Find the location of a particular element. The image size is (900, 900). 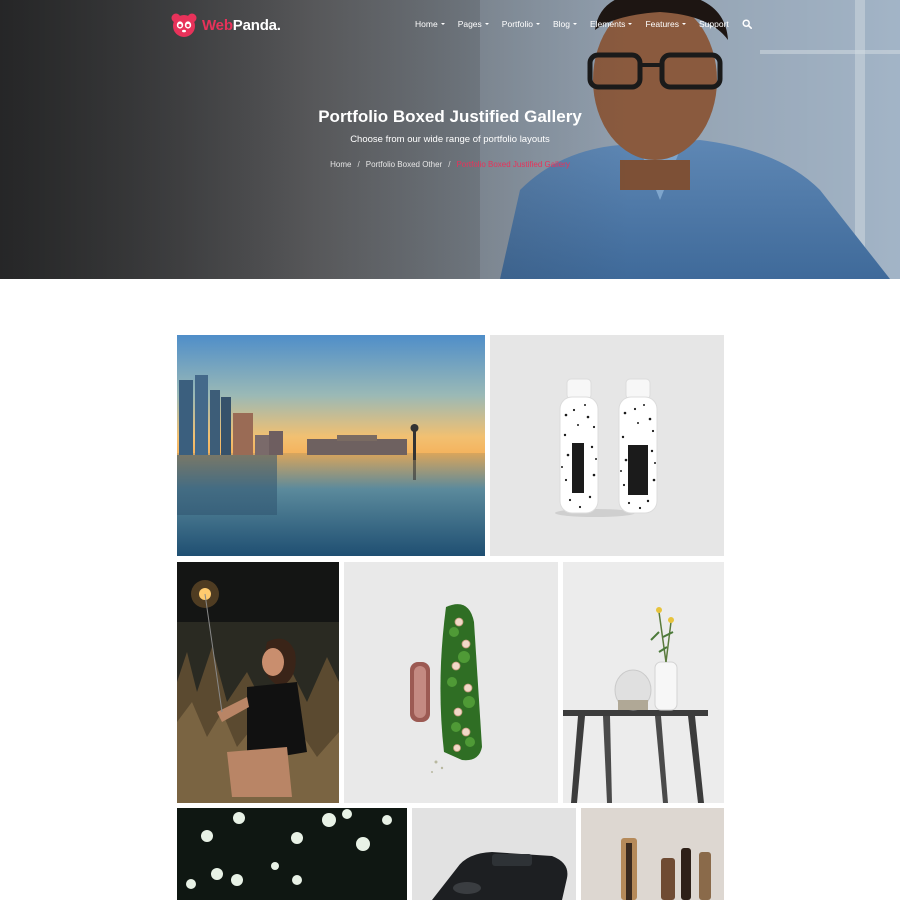

site-logo: WebPanda. is located at coordinates (226, 25).